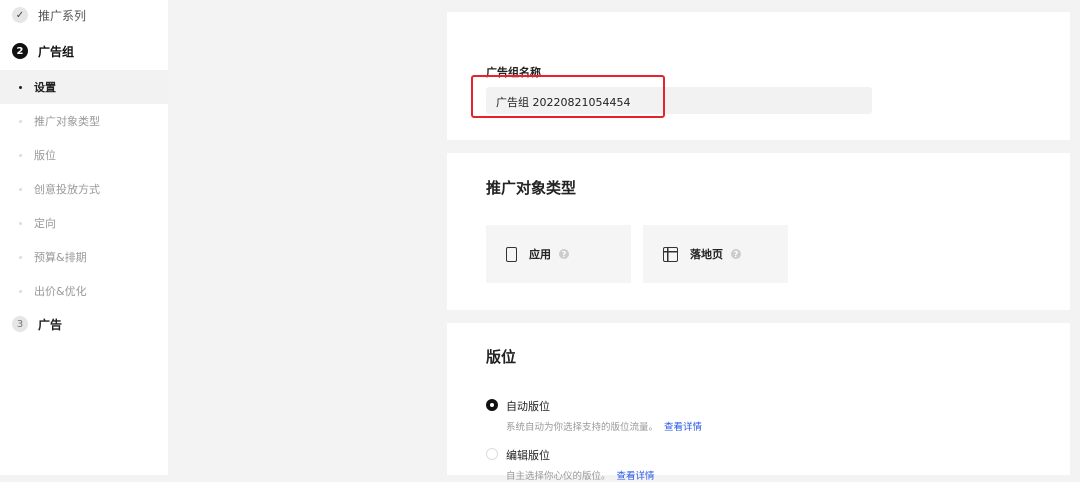 The image size is (1080, 482). What do you see at coordinates (580, 476) in the screenshot?
I see `edit-placement-desc: 自主选择你心仪的版位。 查看详情` at bounding box center [580, 476].